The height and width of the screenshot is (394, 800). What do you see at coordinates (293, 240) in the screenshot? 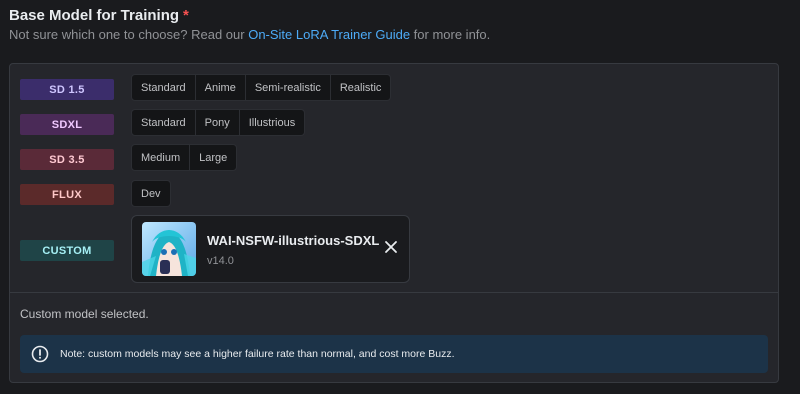
I see `custom-model-name: WAI-NSFW-illustrious-SDXL` at bounding box center [293, 240].